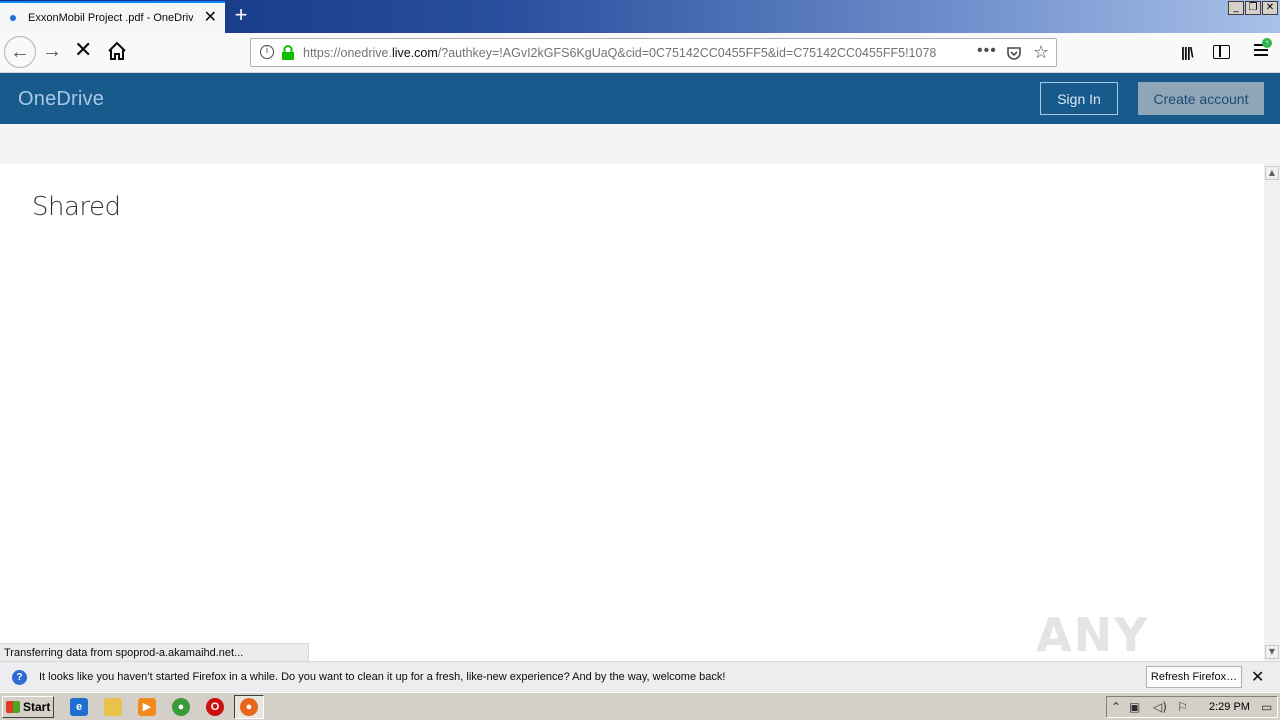 This screenshot has width=1280, height=720. I want to click on vertical-scrollbar: ▲ ▼, so click(1272, 412).